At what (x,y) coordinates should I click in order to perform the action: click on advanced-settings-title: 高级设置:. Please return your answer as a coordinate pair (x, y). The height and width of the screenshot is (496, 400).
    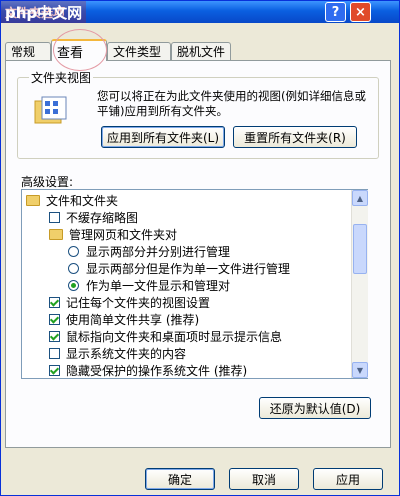
    Looking at the image, I should click on (47, 182).